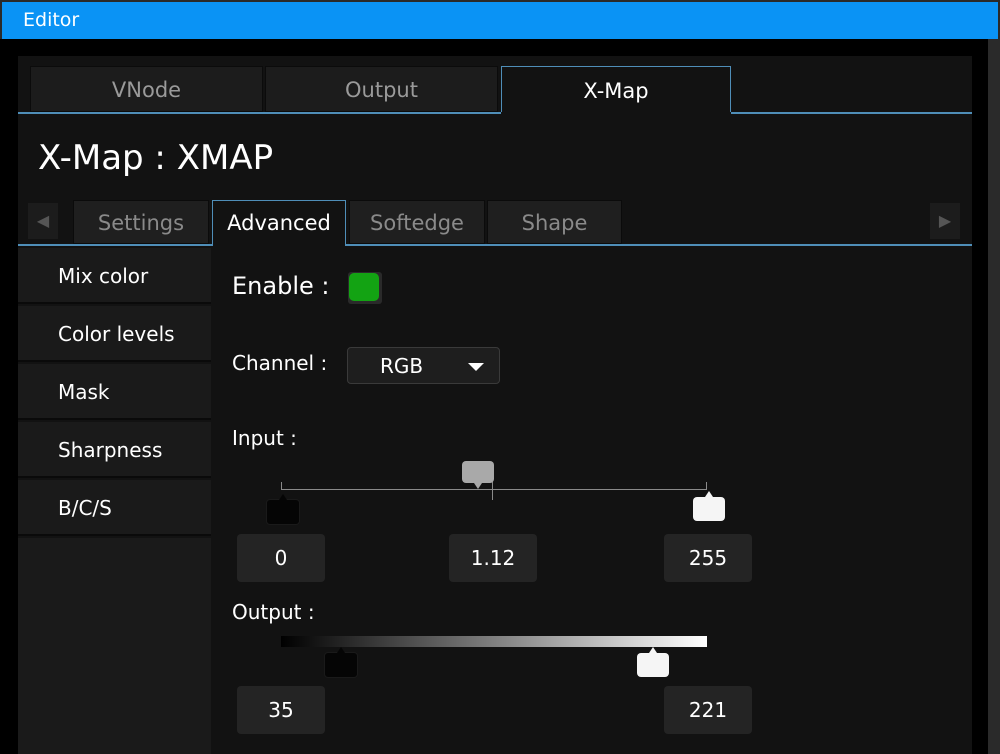  I want to click on input-levels-track, so click(494, 489).